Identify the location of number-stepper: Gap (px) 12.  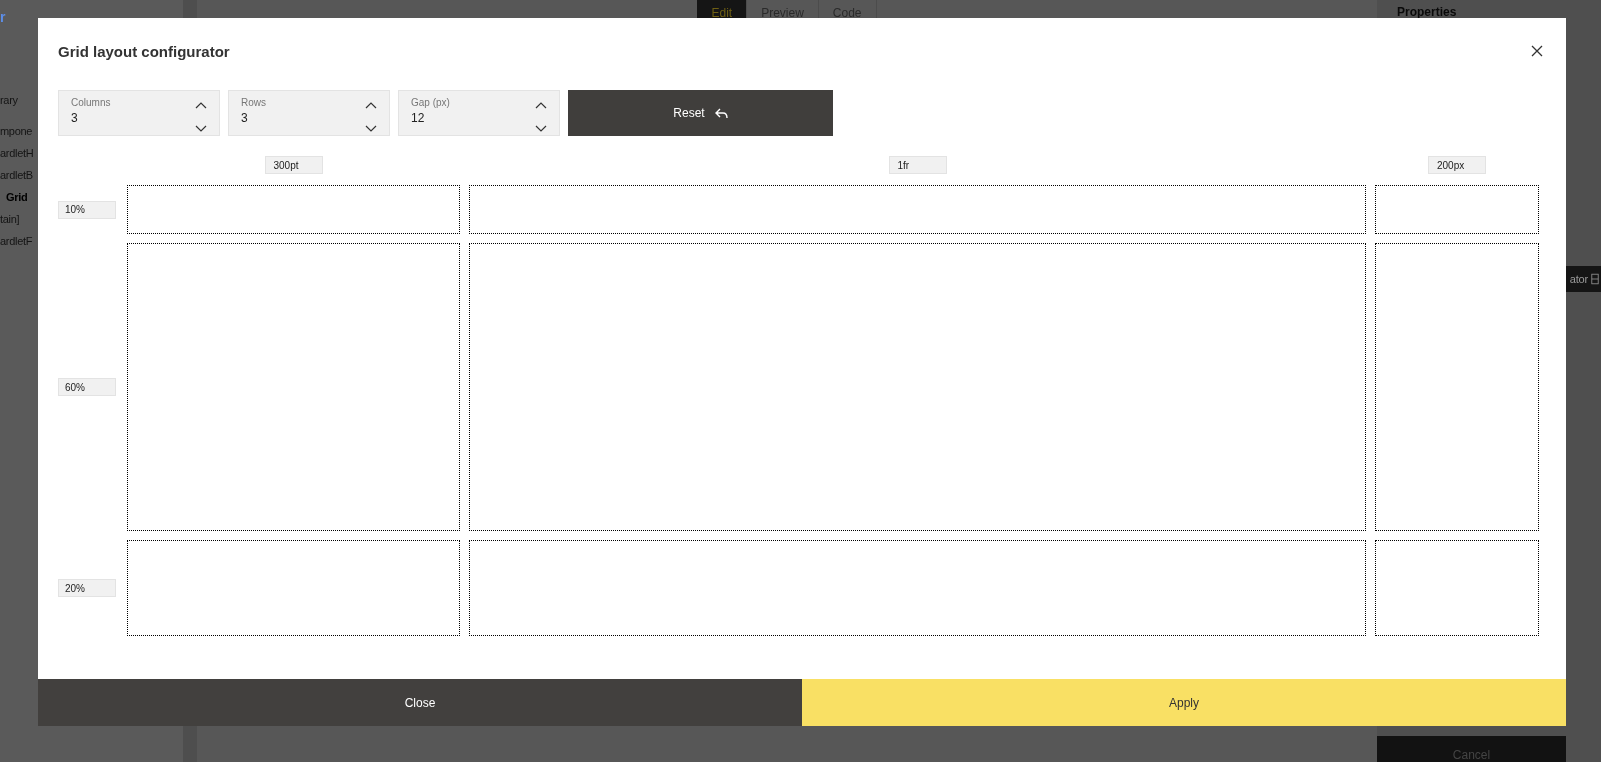
(479, 113).